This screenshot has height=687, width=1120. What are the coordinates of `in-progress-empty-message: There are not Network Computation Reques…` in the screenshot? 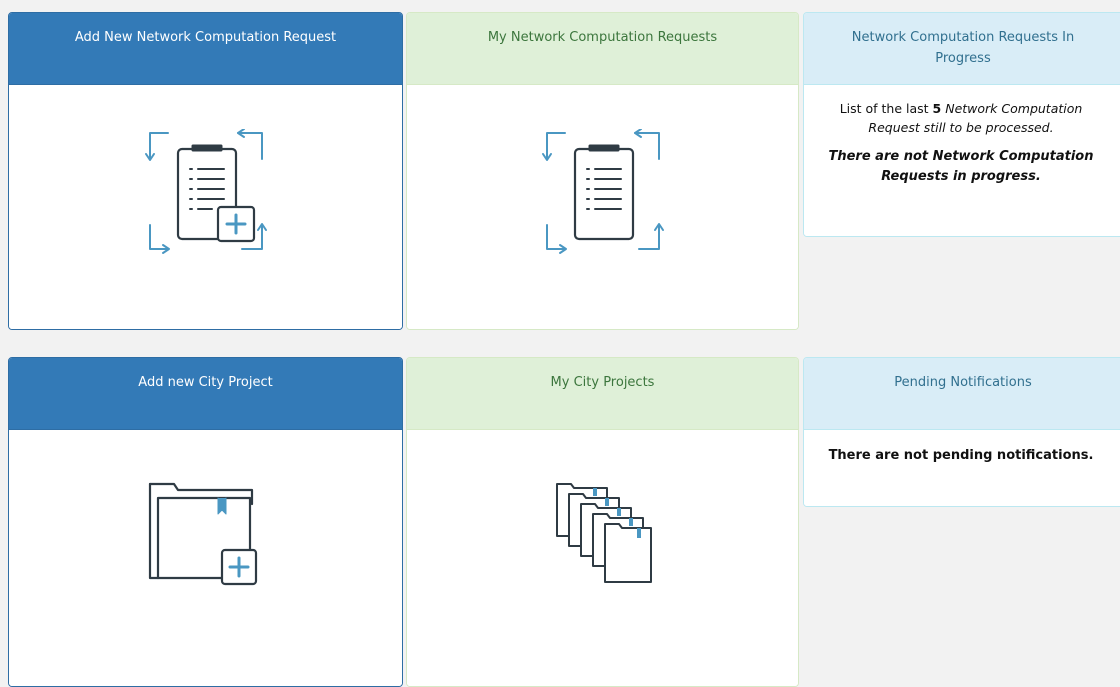 It's located at (961, 166).